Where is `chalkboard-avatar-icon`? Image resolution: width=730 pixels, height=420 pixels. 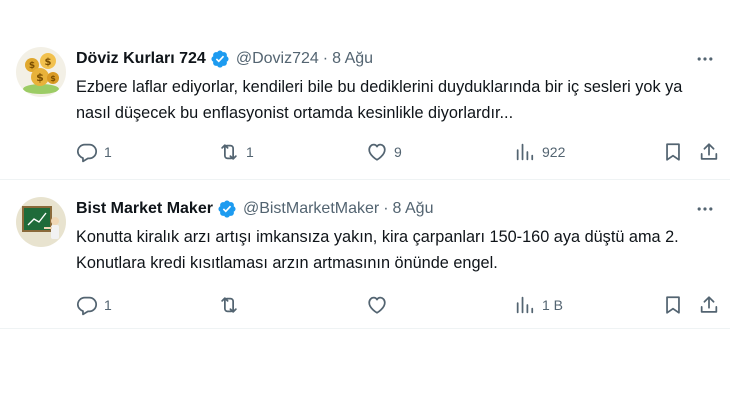 chalkboard-avatar-icon is located at coordinates (41, 222).